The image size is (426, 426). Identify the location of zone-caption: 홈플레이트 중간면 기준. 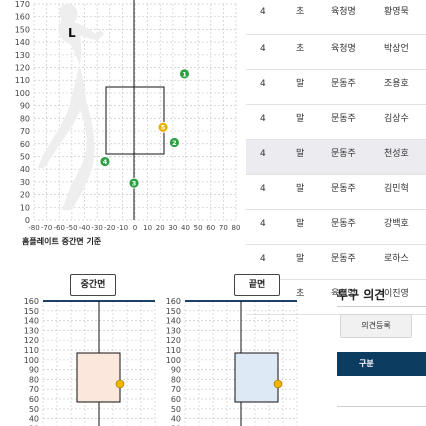
(62, 241).